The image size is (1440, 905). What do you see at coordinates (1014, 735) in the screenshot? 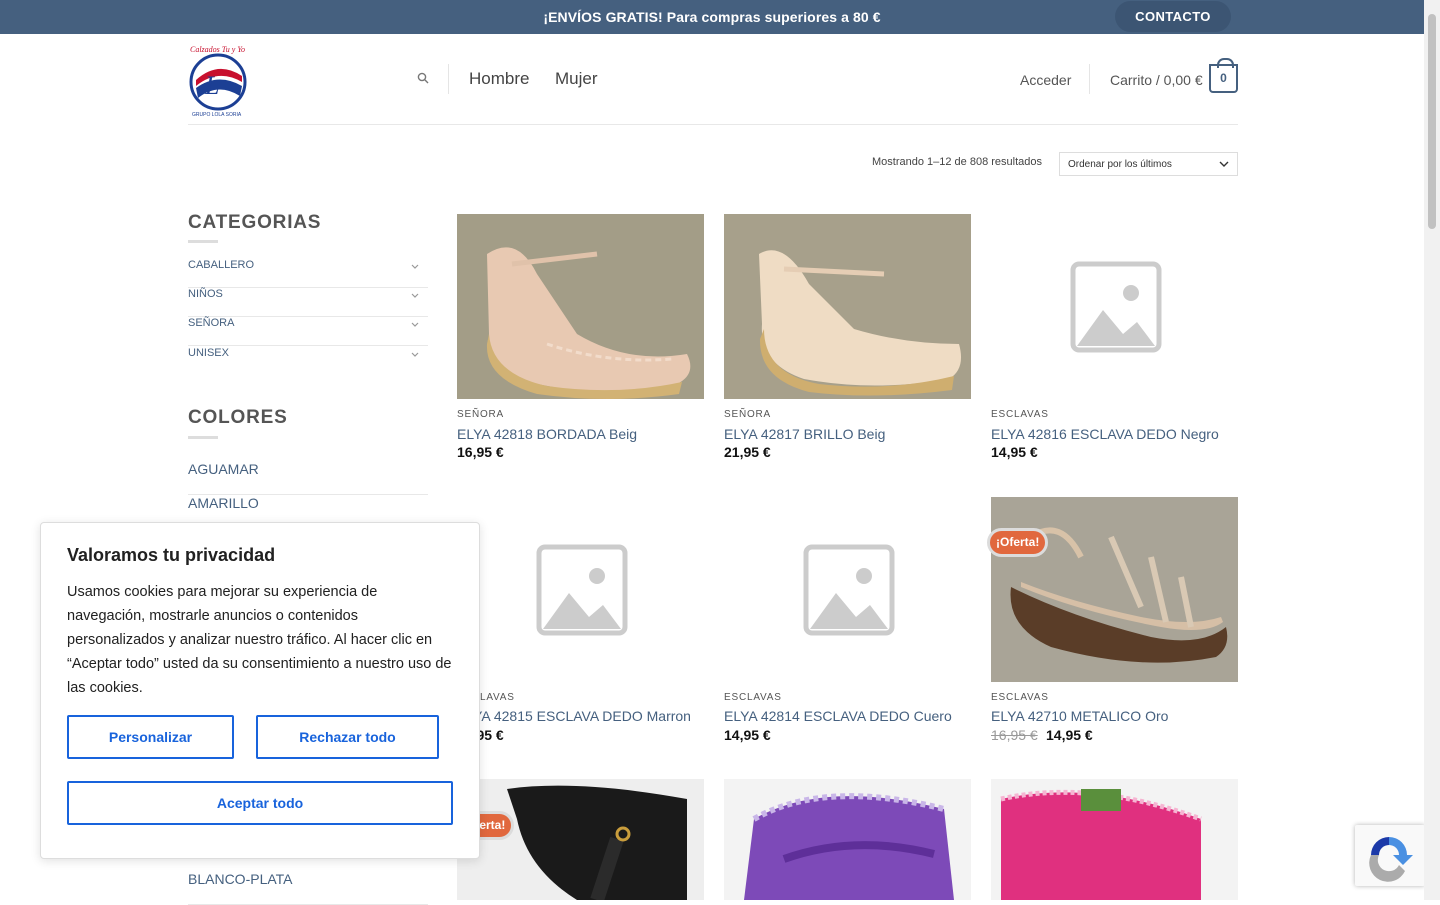
I see `product-old-price: 16,95 €` at bounding box center [1014, 735].